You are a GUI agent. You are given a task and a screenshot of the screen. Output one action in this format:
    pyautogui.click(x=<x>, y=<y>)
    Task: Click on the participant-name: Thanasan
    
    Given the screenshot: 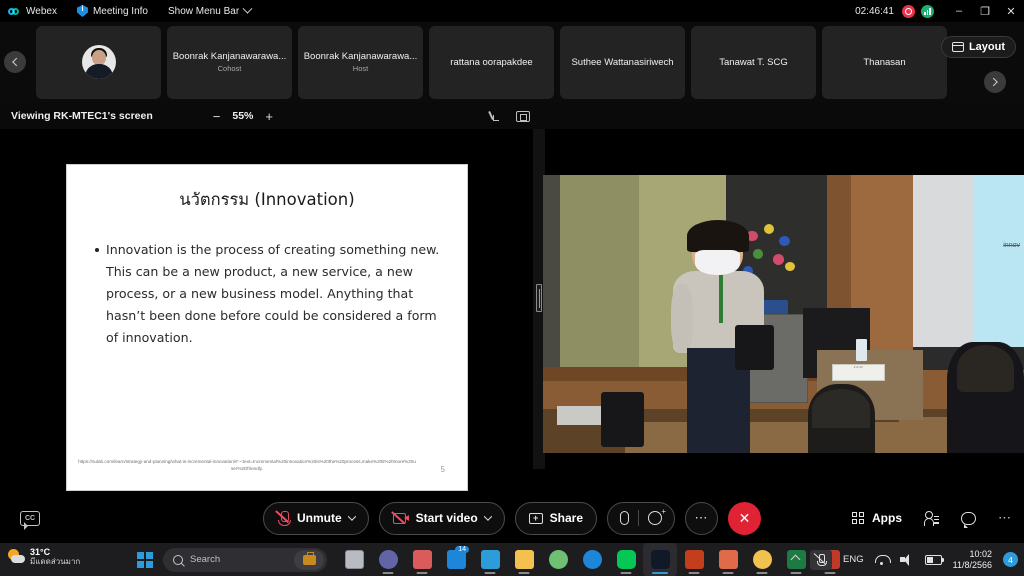 What is the action you would take?
    pyautogui.click(x=884, y=62)
    